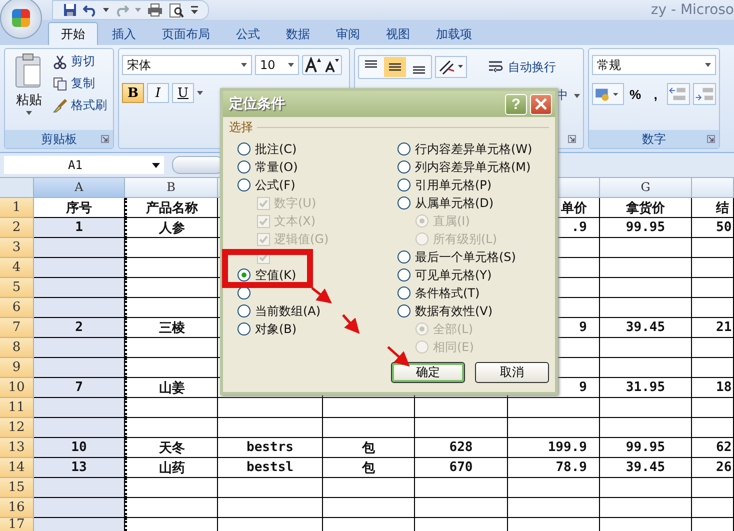 The height and width of the screenshot is (531, 734). Describe the element at coordinates (608, 94) in the screenshot. I see `currency-icon` at that location.